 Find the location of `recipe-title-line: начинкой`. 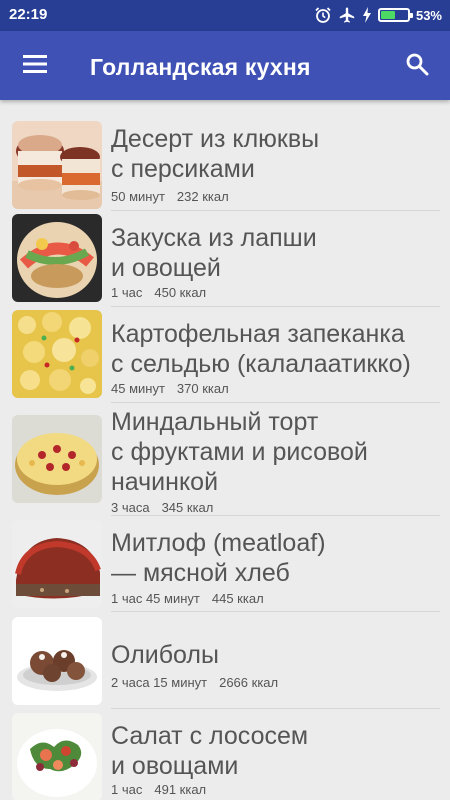

recipe-title-line: начинкой is located at coordinates (165, 482).